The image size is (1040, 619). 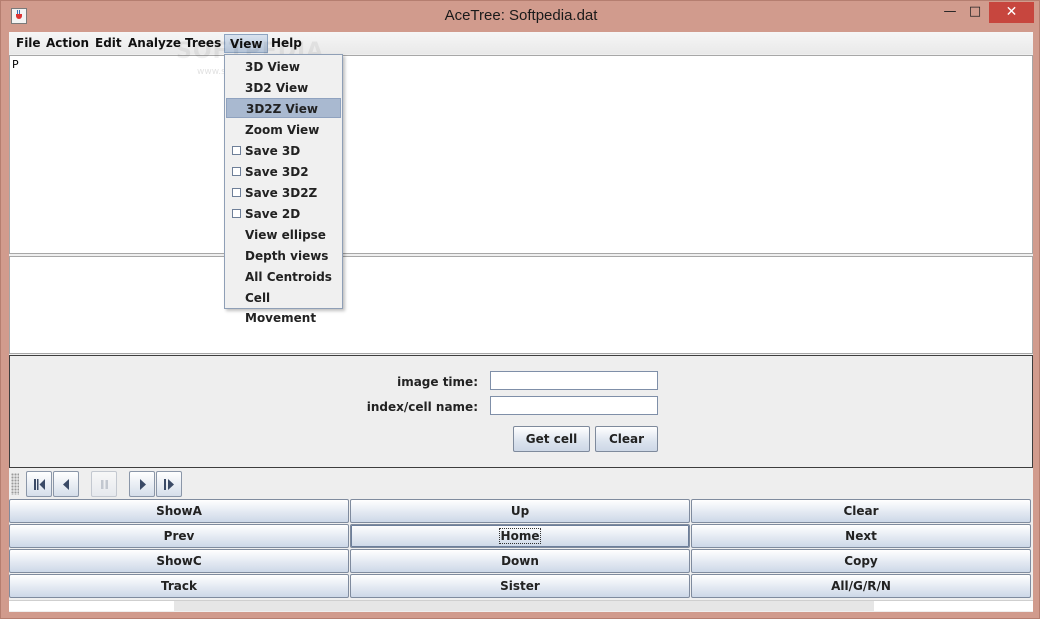 What do you see at coordinates (437, 382) in the screenshot?
I see `image-time-label: image time:` at bounding box center [437, 382].